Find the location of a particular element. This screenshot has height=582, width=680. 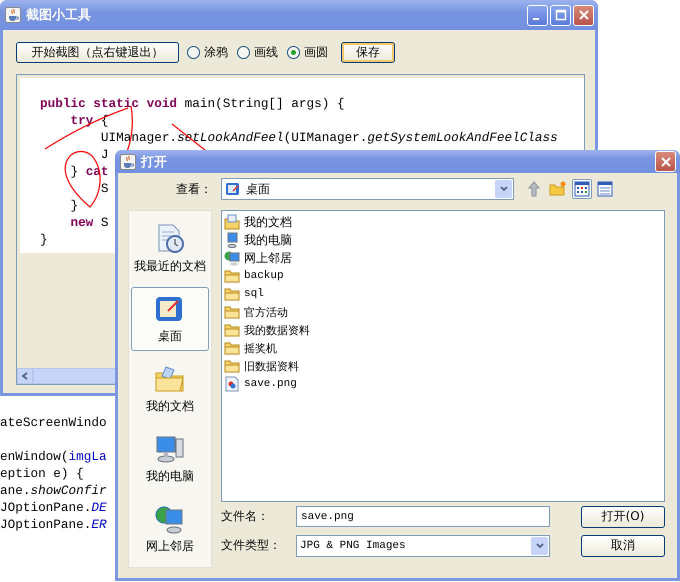

maximize-icon is located at coordinates (560, 15).